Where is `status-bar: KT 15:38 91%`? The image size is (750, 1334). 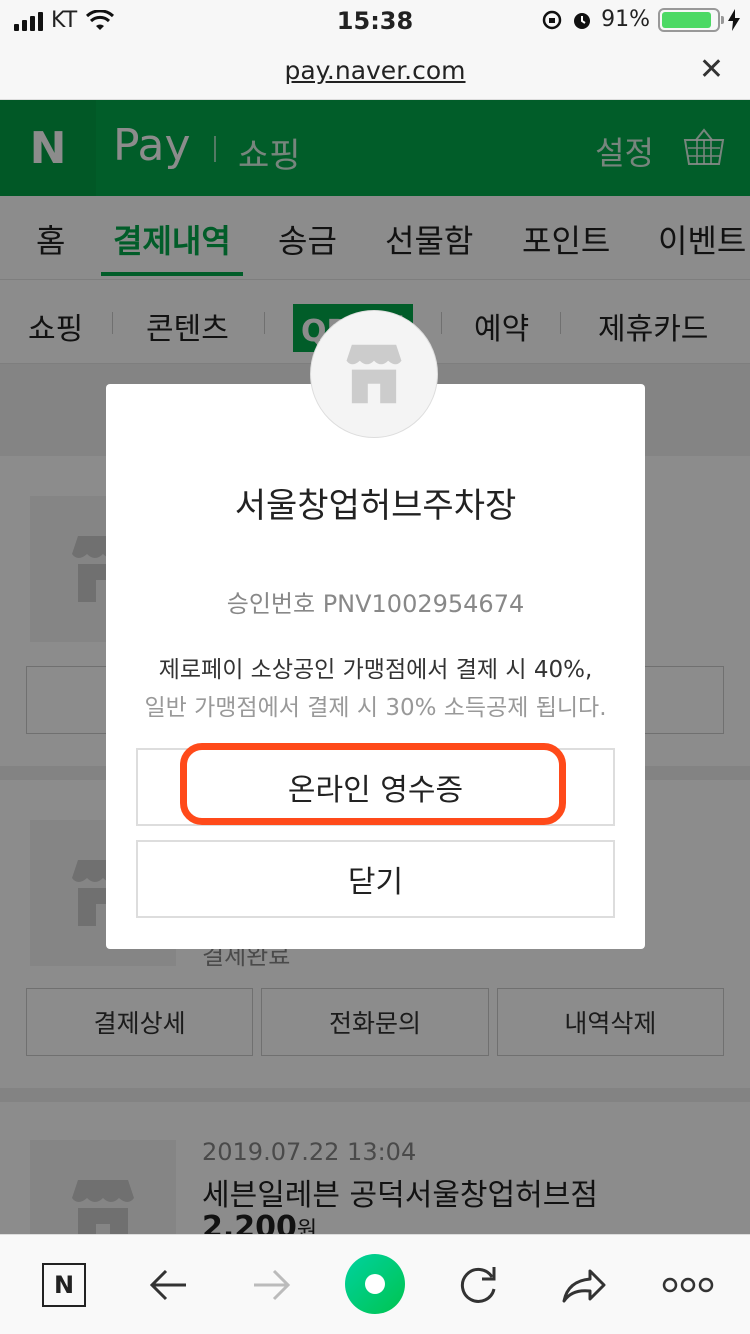 status-bar: KT 15:38 91% is located at coordinates (375, 21).